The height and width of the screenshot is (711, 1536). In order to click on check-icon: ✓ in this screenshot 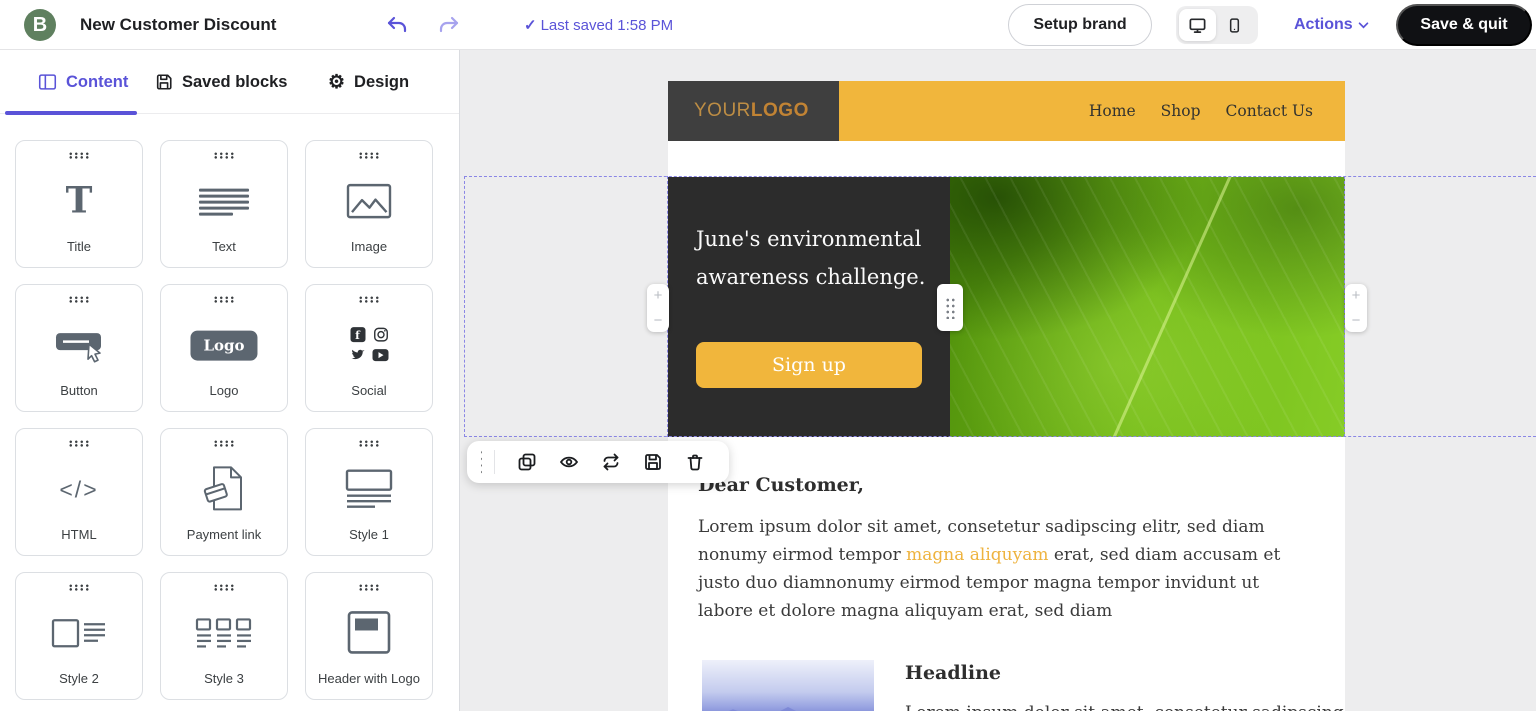, I will do `click(530, 25)`.